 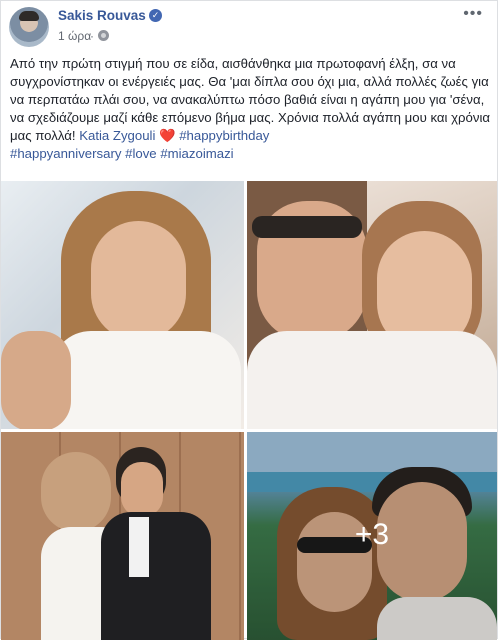 I want to click on hashtag-link: #love, so click(x=141, y=153).